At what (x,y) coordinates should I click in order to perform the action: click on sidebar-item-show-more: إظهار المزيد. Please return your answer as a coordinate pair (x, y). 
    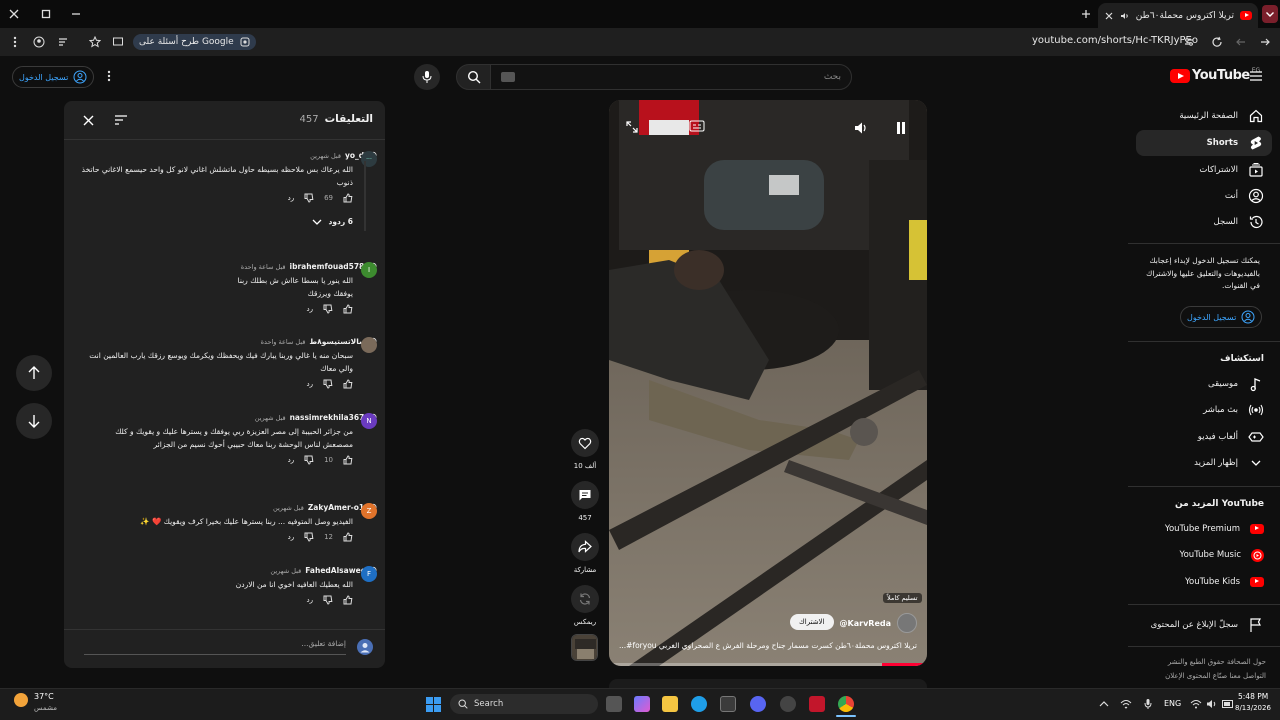
    Looking at the image, I should click on (1204, 463).